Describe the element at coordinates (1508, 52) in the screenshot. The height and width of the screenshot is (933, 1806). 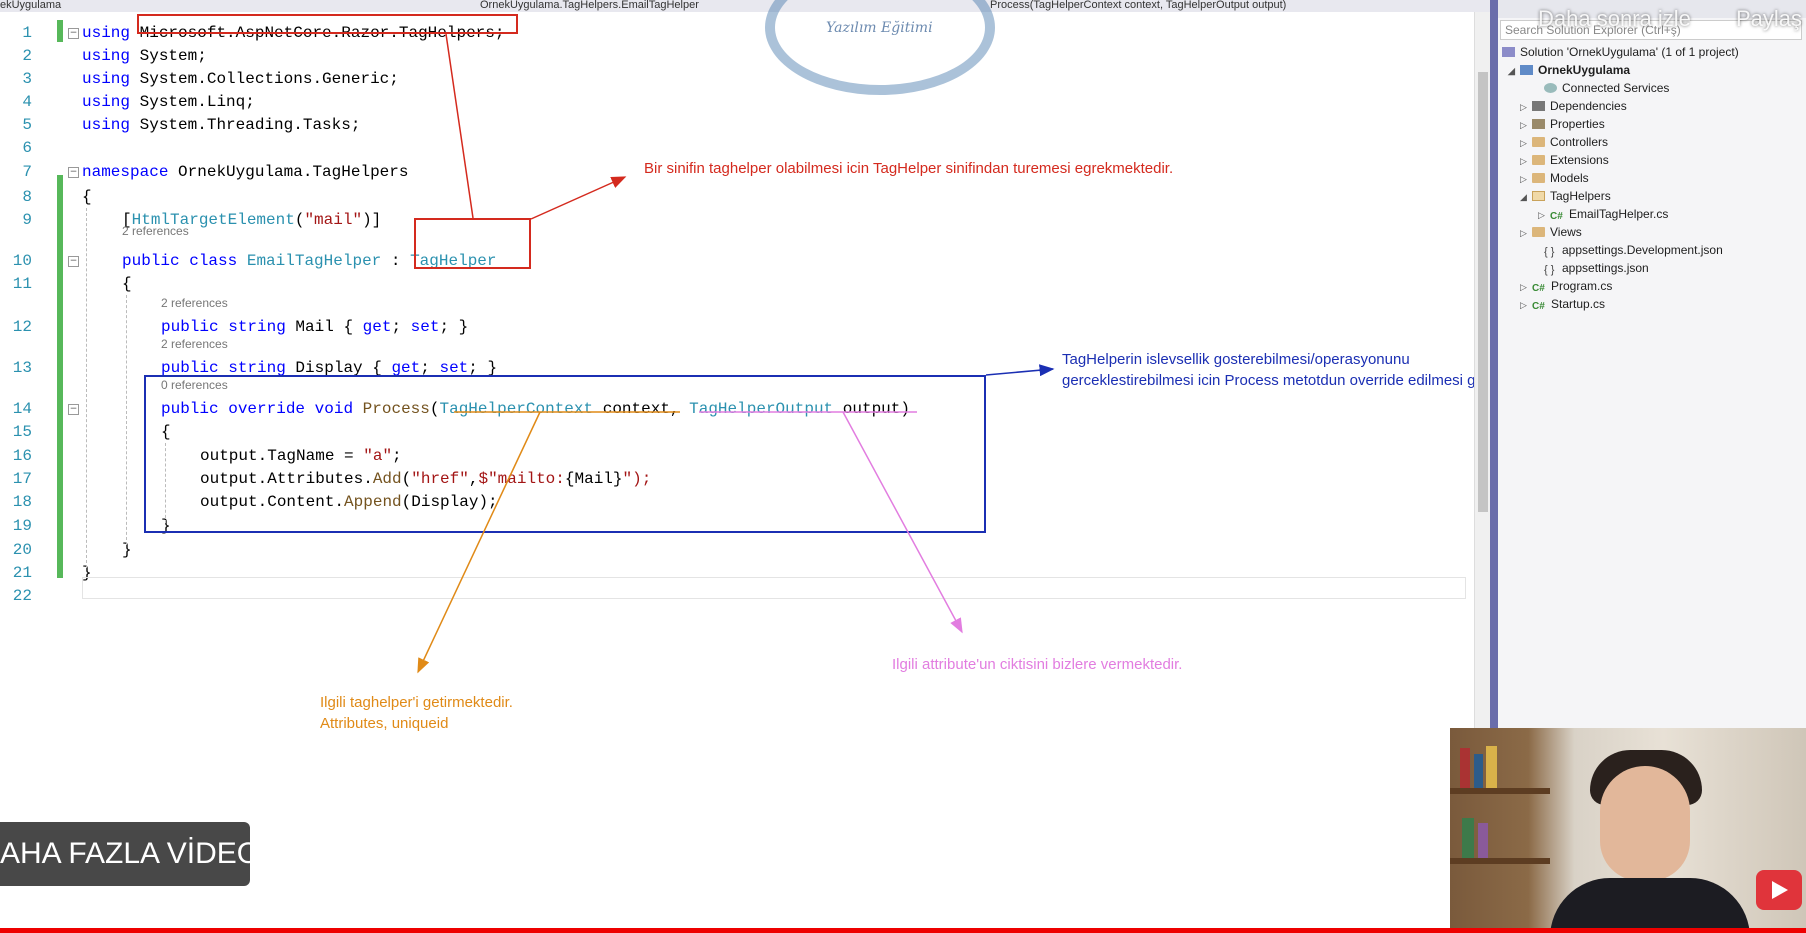
I see `solution-icon` at that location.